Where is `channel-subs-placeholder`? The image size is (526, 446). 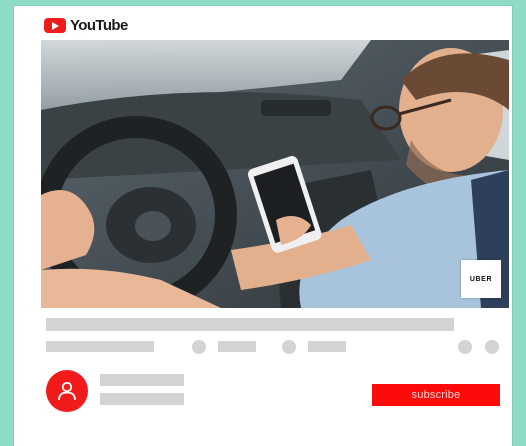 channel-subs-placeholder is located at coordinates (142, 399).